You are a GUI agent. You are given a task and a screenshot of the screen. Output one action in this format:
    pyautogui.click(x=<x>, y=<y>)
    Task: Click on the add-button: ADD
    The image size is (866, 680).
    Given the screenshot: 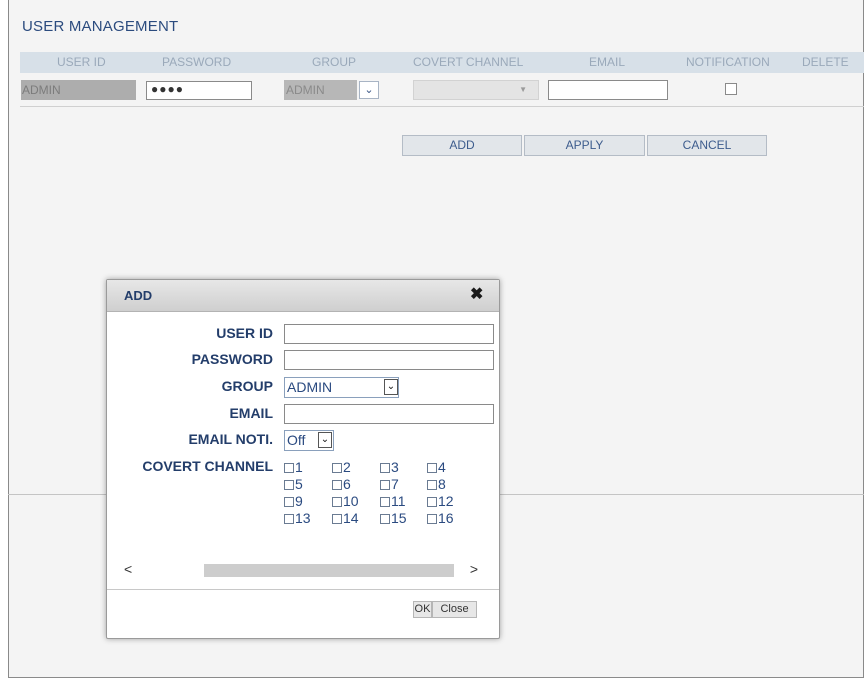 What is the action you would take?
    pyautogui.click(x=462, y=145)
    